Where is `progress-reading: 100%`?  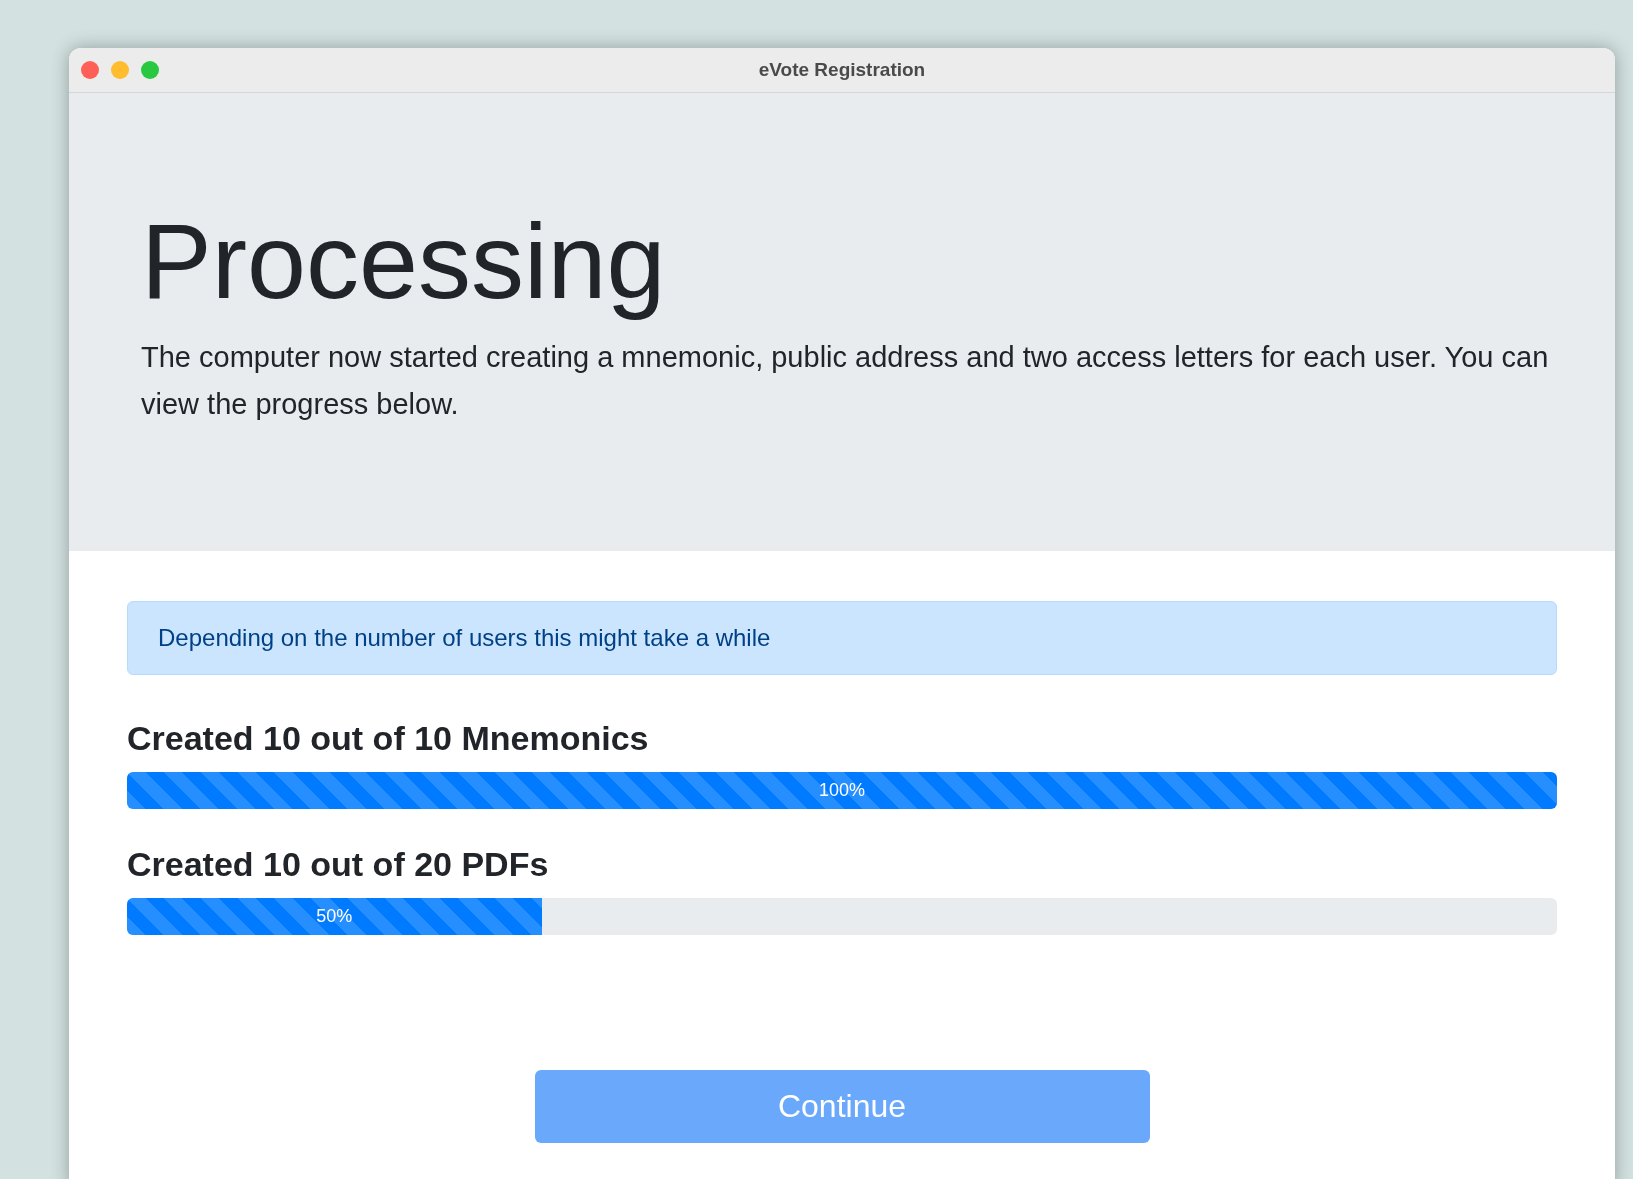
progress-reading: 100% is located at coordinates (841, 790).